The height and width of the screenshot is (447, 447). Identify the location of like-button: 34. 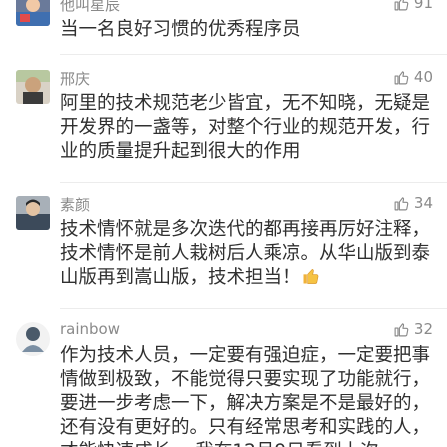
(413, 203).